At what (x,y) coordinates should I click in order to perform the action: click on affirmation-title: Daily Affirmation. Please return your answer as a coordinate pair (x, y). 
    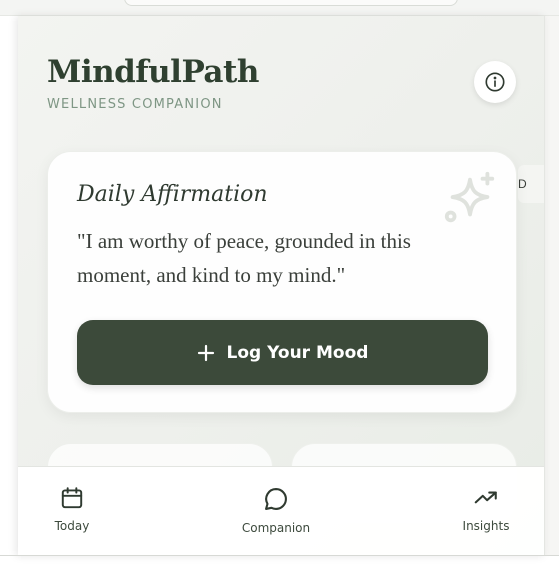
    Looking at the image, I should click on (172, 194).